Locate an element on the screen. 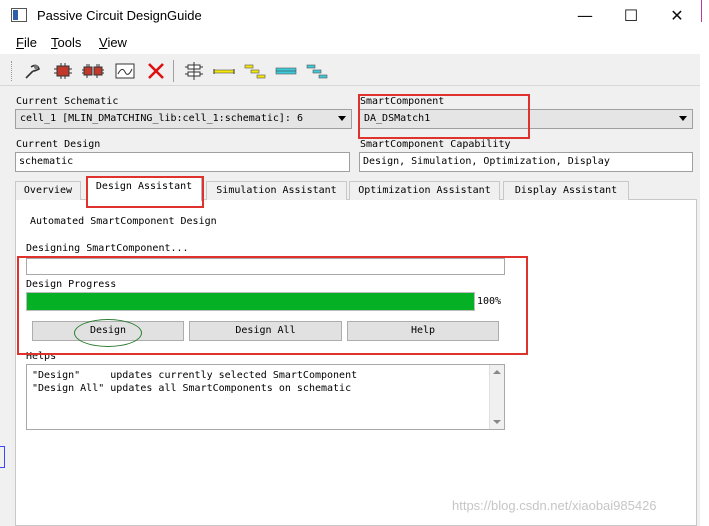 The height and width of the screenshot is (526, 709). designing-progress-bar is located at coordinates (265, 266).